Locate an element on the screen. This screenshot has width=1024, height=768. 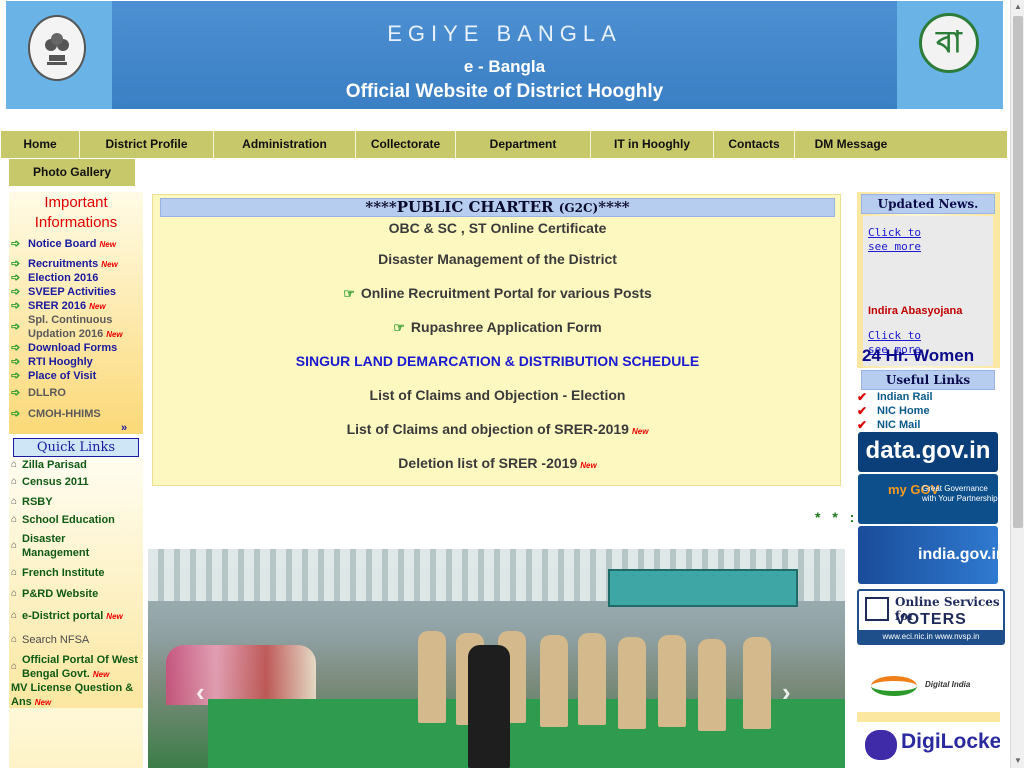
slide-police-figure is located at coordinates (632, 683).